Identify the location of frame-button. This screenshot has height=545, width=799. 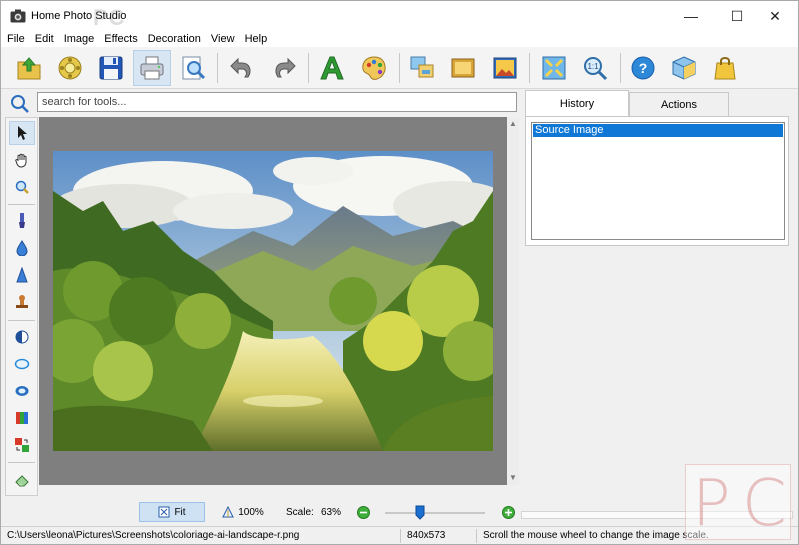
(463, 68).